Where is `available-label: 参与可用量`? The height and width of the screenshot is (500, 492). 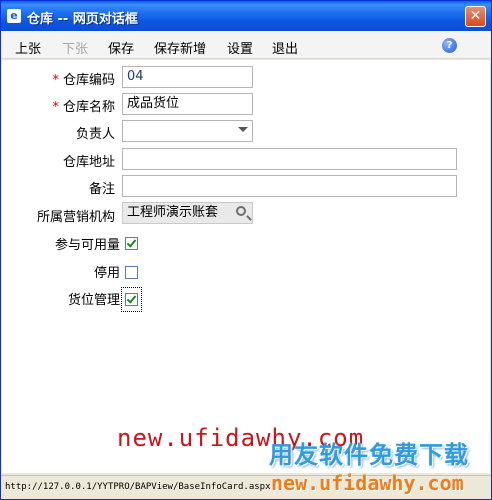 available-label: 参与可用量 is located at coordinates (87, 245).